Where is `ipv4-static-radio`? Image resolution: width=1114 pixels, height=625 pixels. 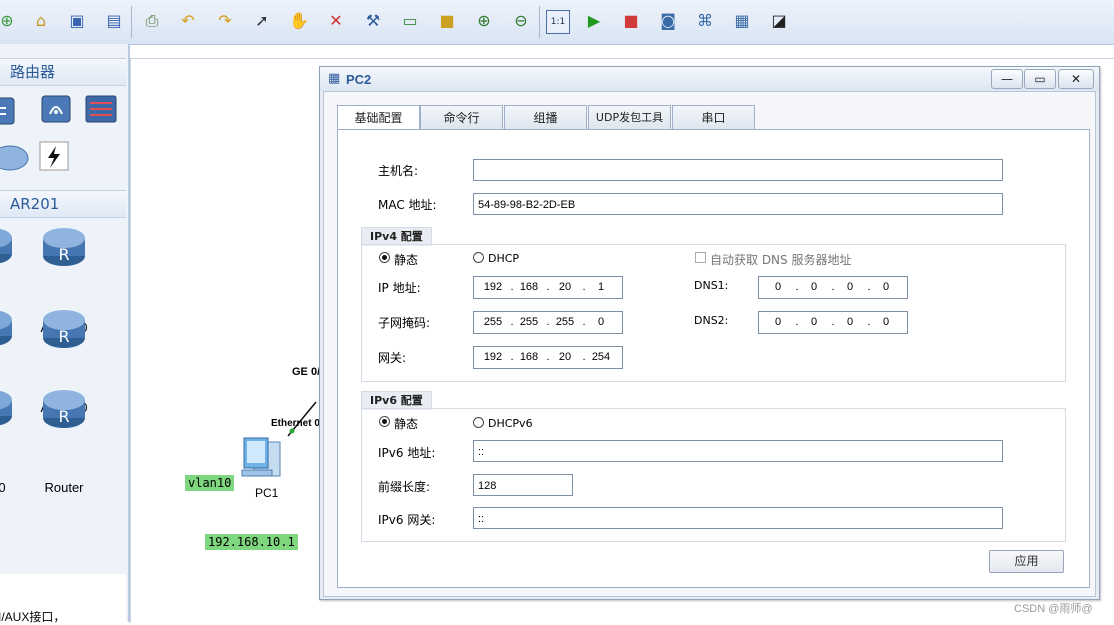 ipv4-static-radio is located at coordinates (384, 257).